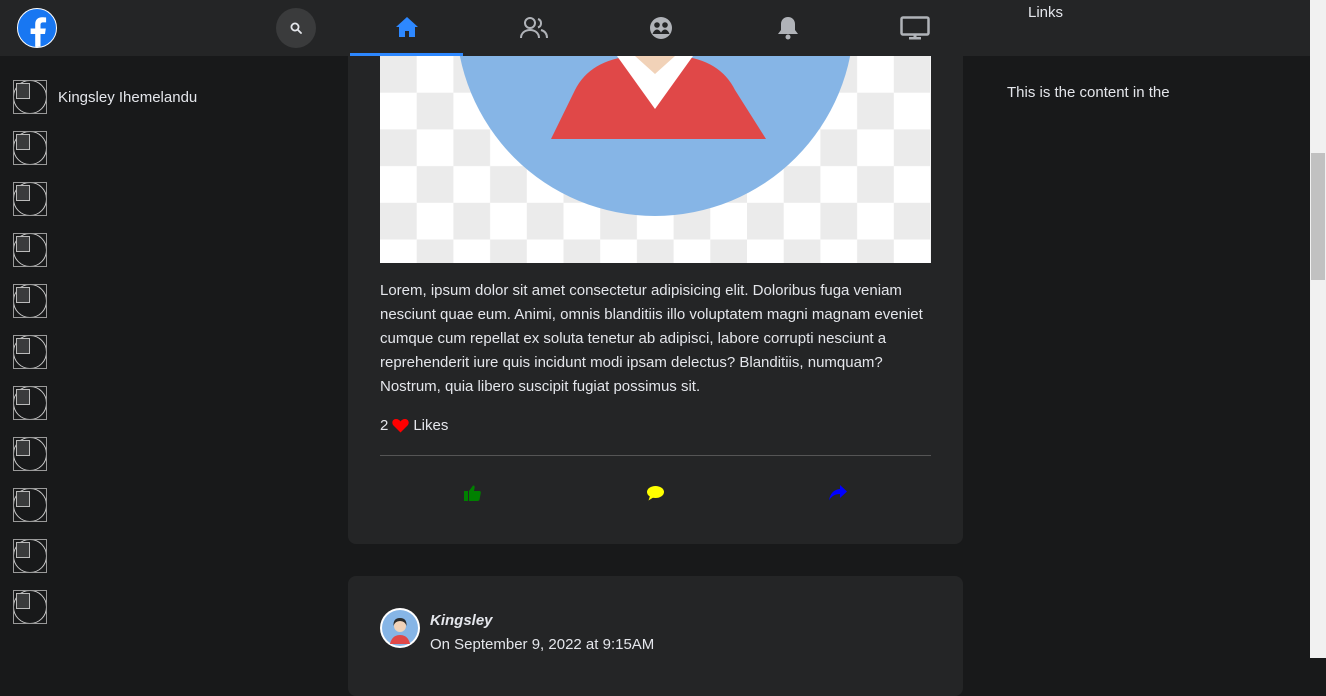 Image resolution: width=1326 pixels, height=696 pixels. I want to click on tab-home, so click(406, 28).